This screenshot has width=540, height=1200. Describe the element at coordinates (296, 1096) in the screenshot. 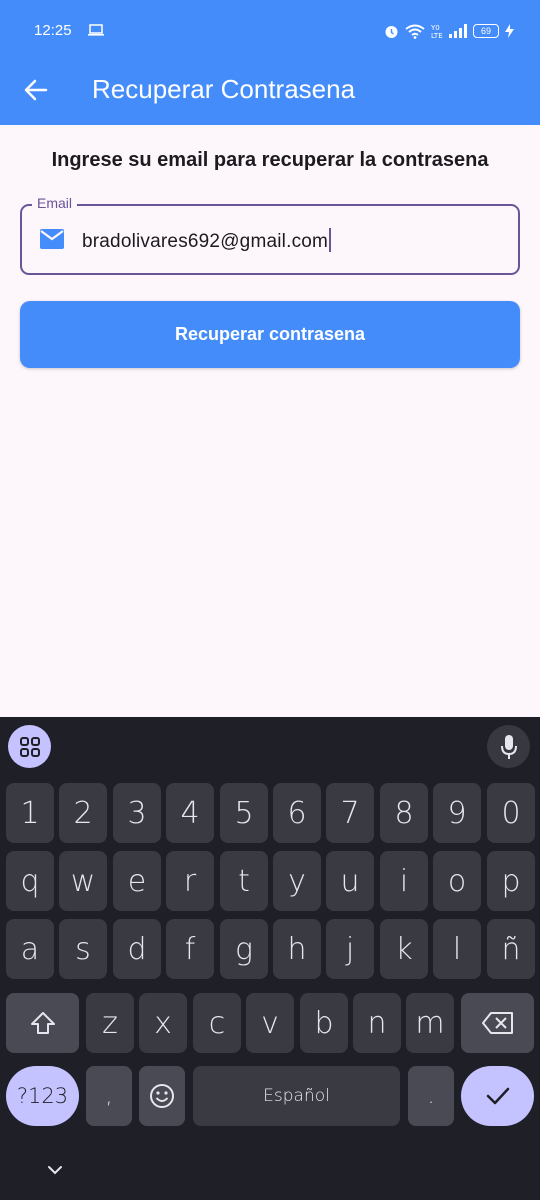

I see `space-key: Español` at that location.